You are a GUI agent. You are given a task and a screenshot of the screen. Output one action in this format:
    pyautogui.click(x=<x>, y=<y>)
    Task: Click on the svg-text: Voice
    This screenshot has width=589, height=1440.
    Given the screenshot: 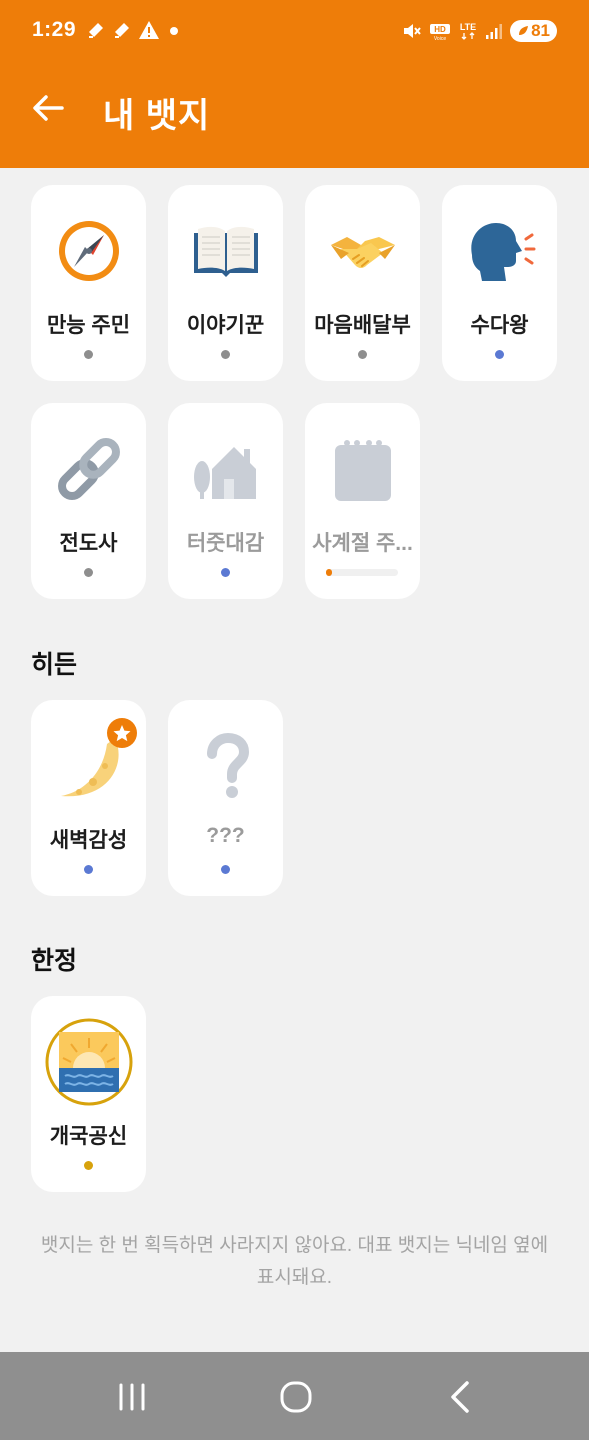 What is the action you would take?
    pyautogui.click(x=440, y=38)
    